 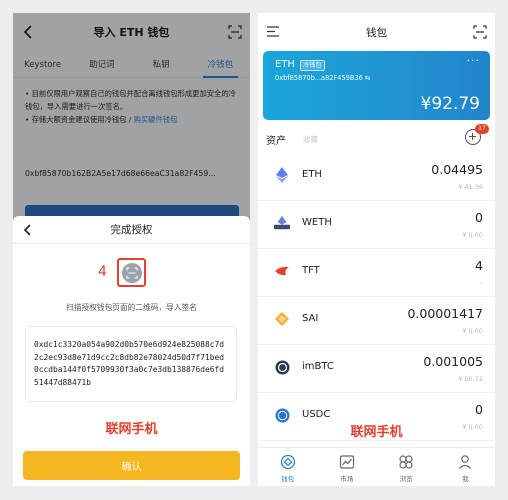 I want to click on tab-label: 市场, so click(x=347, y=479).